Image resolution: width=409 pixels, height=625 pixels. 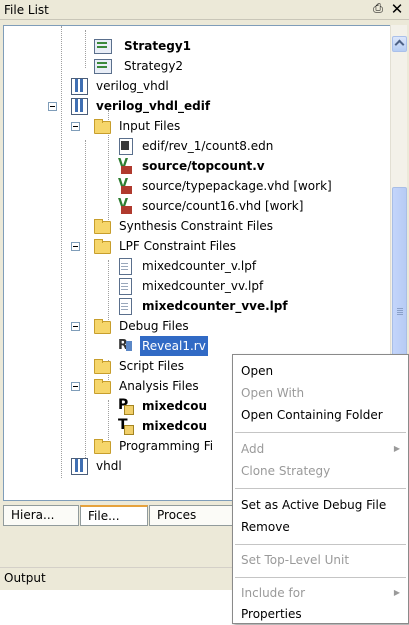 I want to click on tree-item-label: edif/rev_1/count8.edn, so click(x=208, y=146).